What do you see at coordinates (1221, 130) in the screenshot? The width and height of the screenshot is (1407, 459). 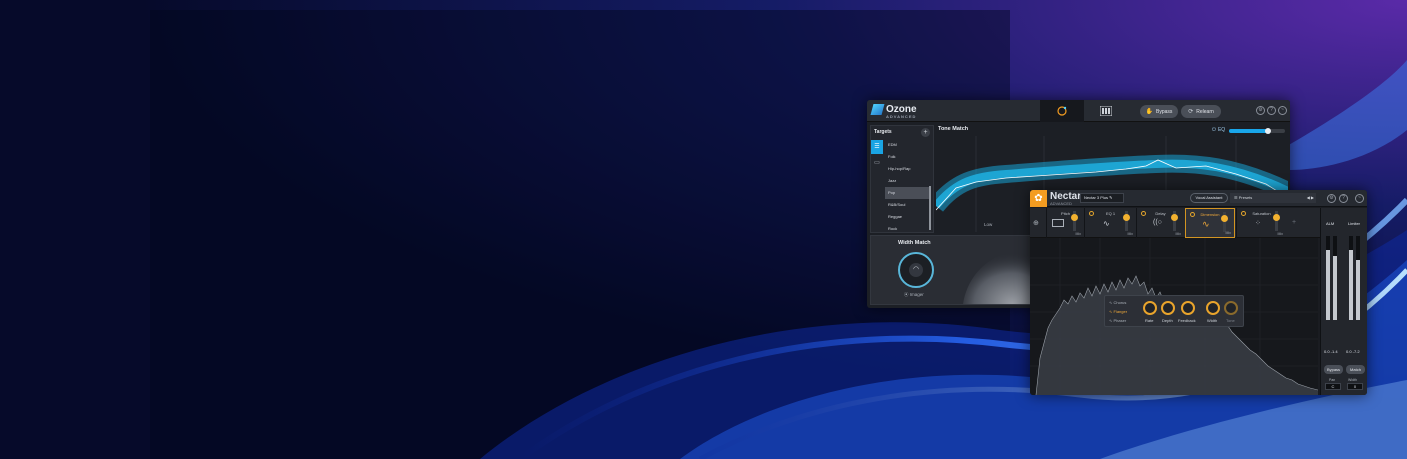 I see `eq-label: EQ` at bounding box center [1221, 130].